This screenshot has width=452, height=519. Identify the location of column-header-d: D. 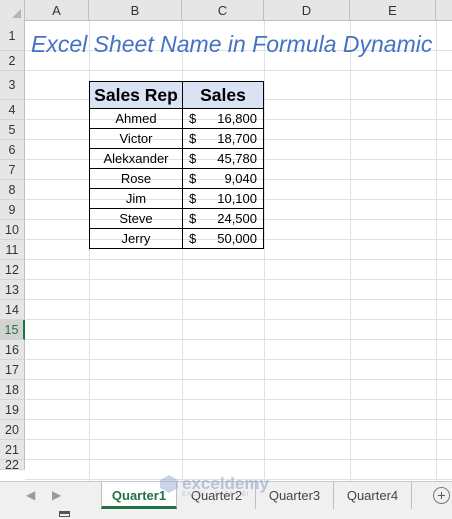
(307, 10).